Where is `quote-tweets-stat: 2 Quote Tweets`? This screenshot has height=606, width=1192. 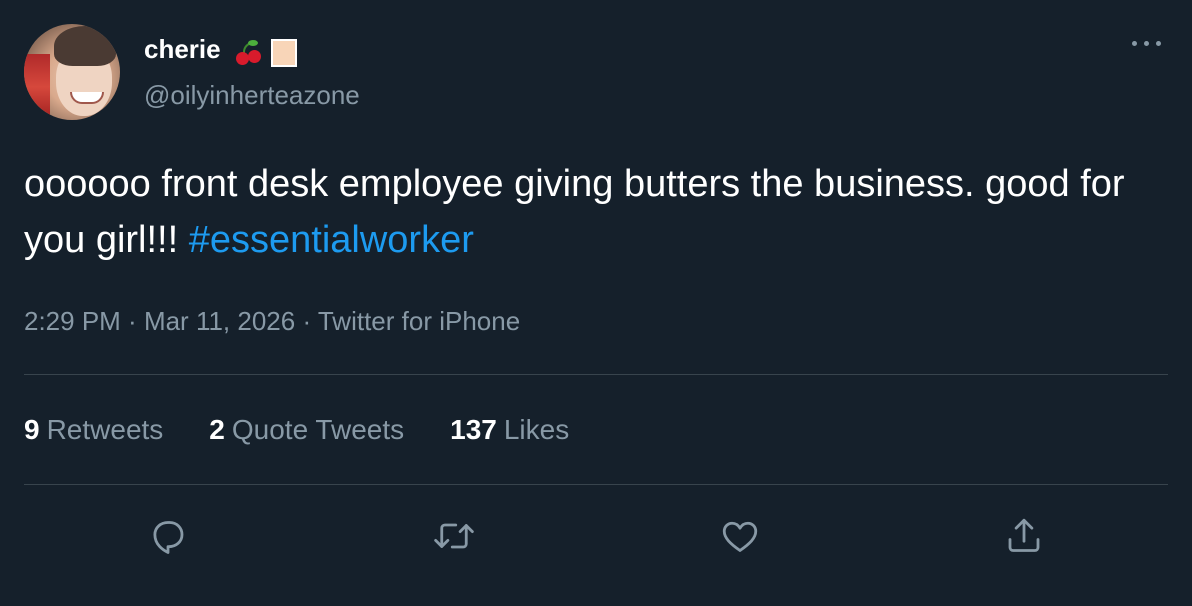 quote-tweets-stat: 2 Quote Tweets is located at coordinates (306, 430).